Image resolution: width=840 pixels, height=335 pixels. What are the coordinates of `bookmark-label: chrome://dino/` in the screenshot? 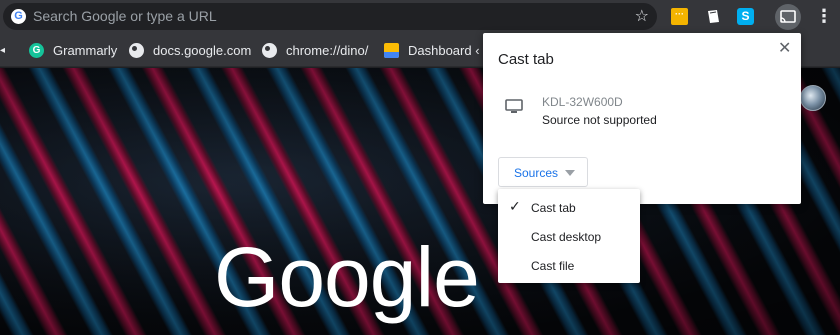 It's located at (327, 50).